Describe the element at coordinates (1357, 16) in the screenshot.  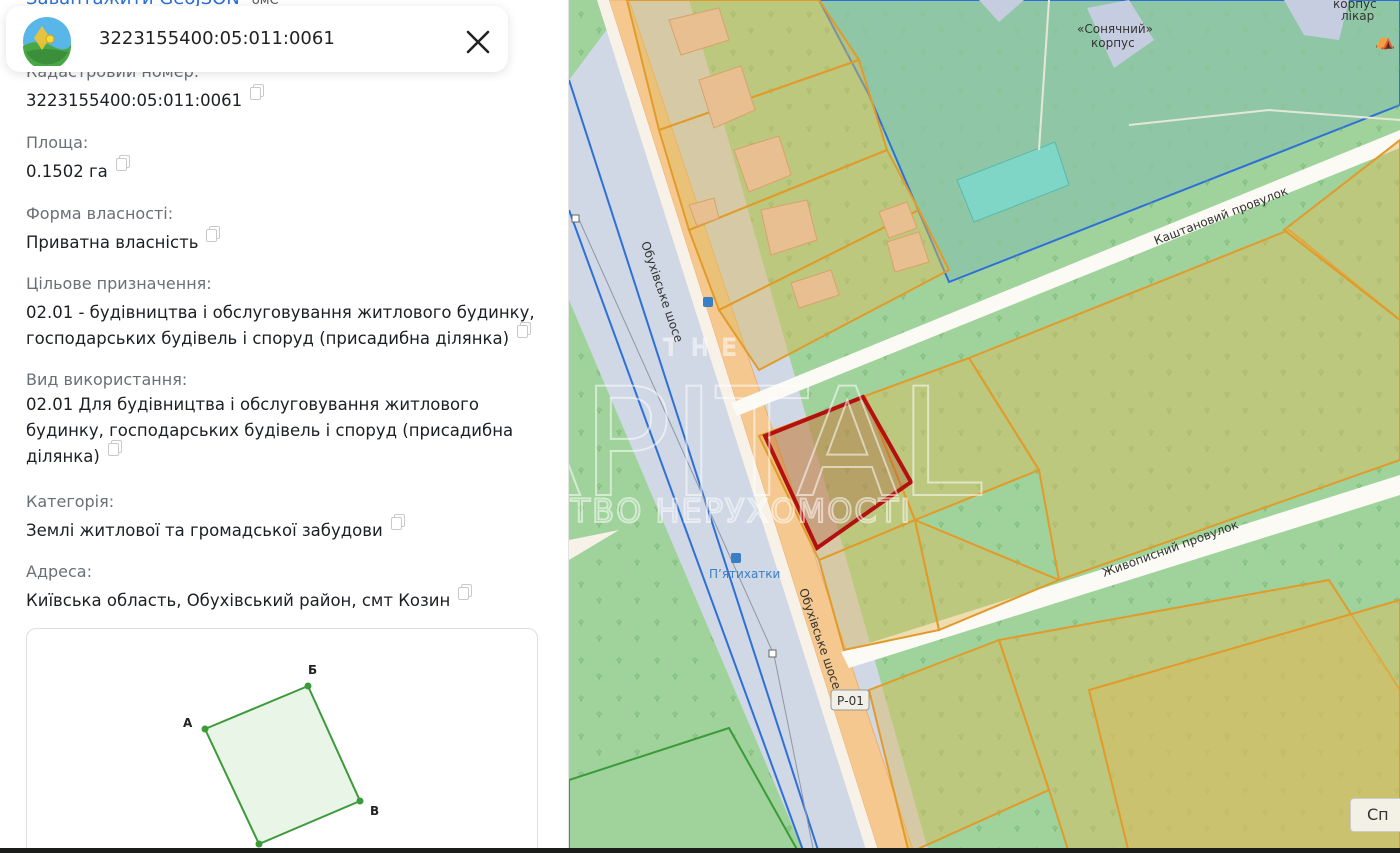
I see `poi-label-clinic-2: лікар` at that location.